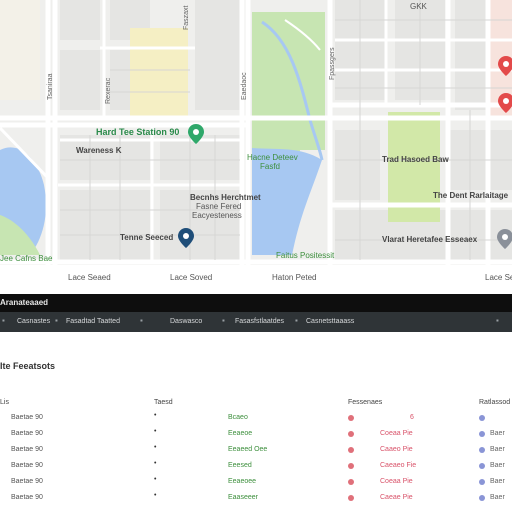  What do you see at coordinates (93, 321) in the screenshot?
I see `tab-2: Fasadtad Taatted` at bounding box center [93, 321].